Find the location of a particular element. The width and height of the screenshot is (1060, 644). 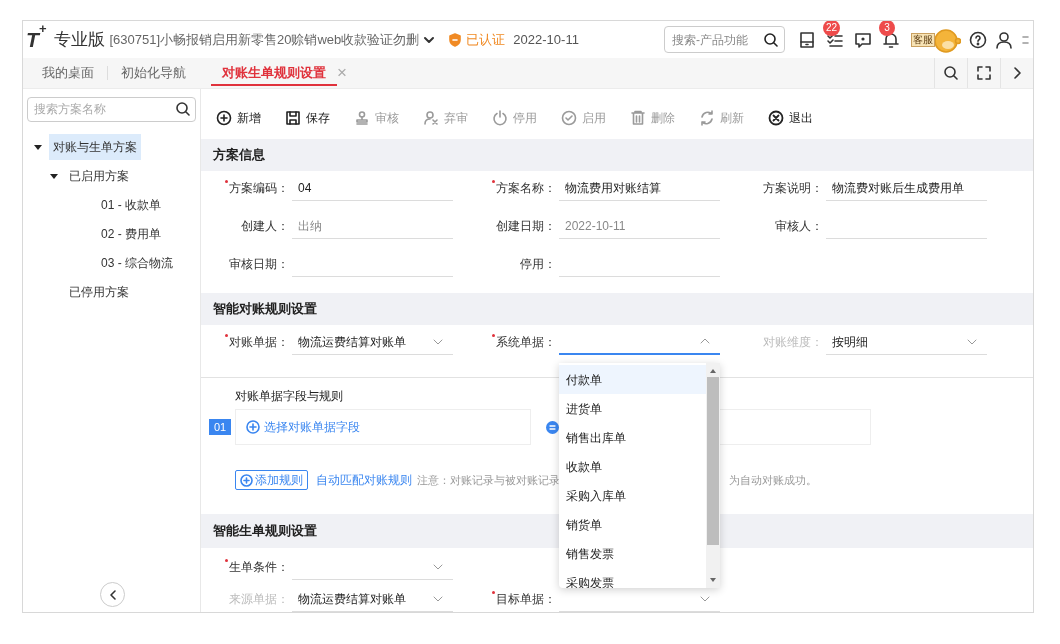

dropdown-option: 销售发票 is located at coordinates (632, 553).